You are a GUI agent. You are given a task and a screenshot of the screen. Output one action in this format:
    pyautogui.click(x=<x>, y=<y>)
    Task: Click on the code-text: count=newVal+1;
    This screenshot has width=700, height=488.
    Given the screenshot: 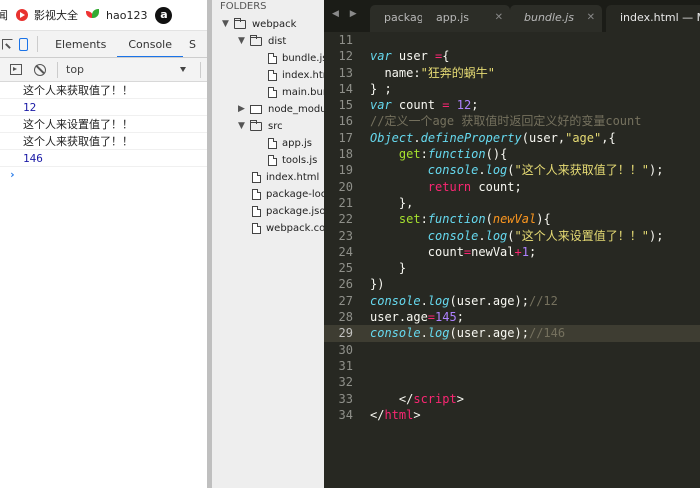 What is the action you would take?
    pyautogui.click(x=453, y=252)
    